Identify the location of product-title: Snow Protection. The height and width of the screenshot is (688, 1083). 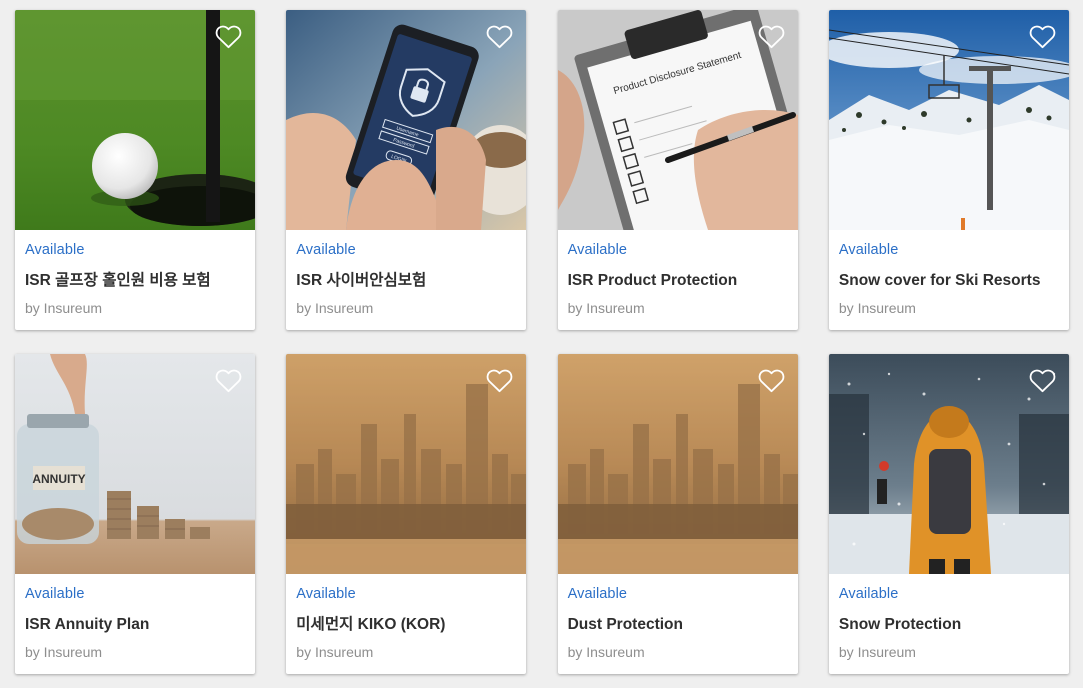
(949, 625).